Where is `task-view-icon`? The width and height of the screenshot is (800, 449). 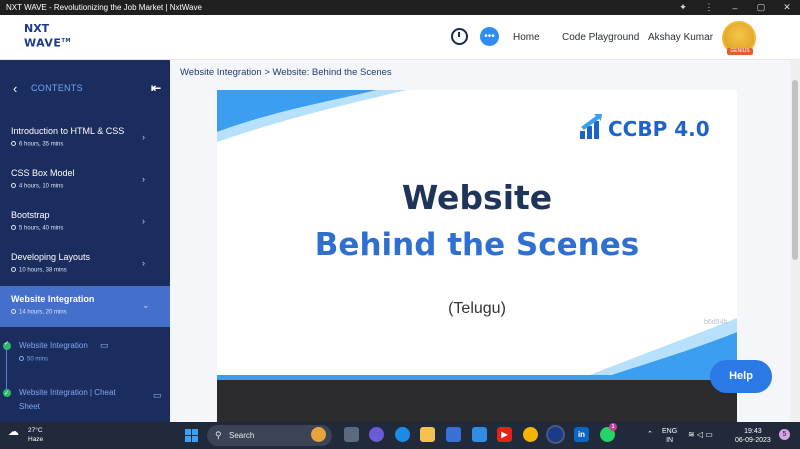
task-view-icon is located at coordinates (351, 434).